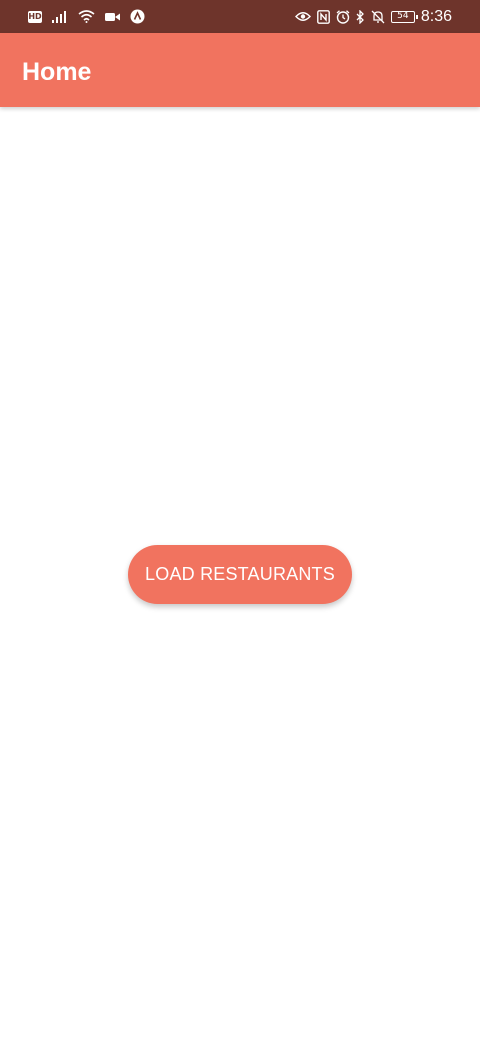 The width and height of the screenshot is (480, 1041). Describe the element at coordinates (60, 16) in the screenshot. I see `signal-icon` at that location.